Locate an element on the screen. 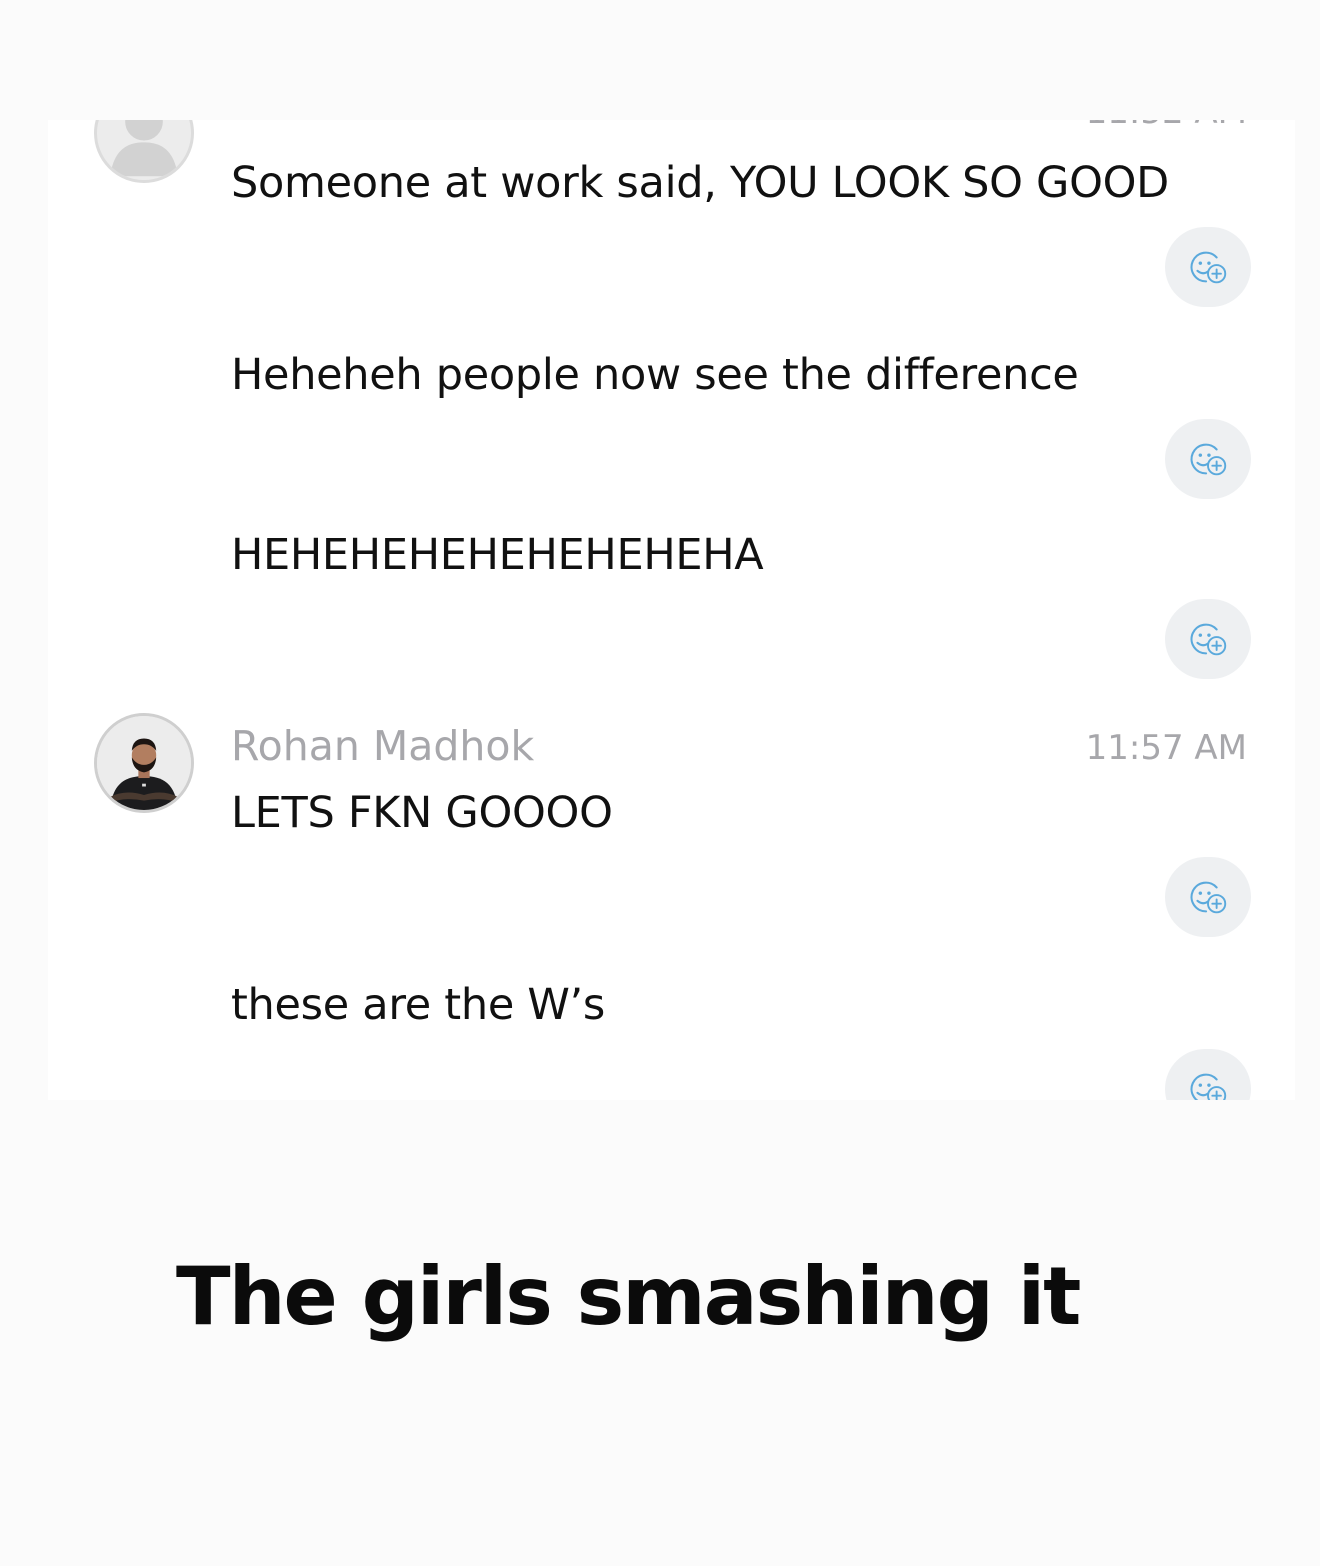 The image size is (1320, 1566). profile-photo is located at coordinates (144, 763).